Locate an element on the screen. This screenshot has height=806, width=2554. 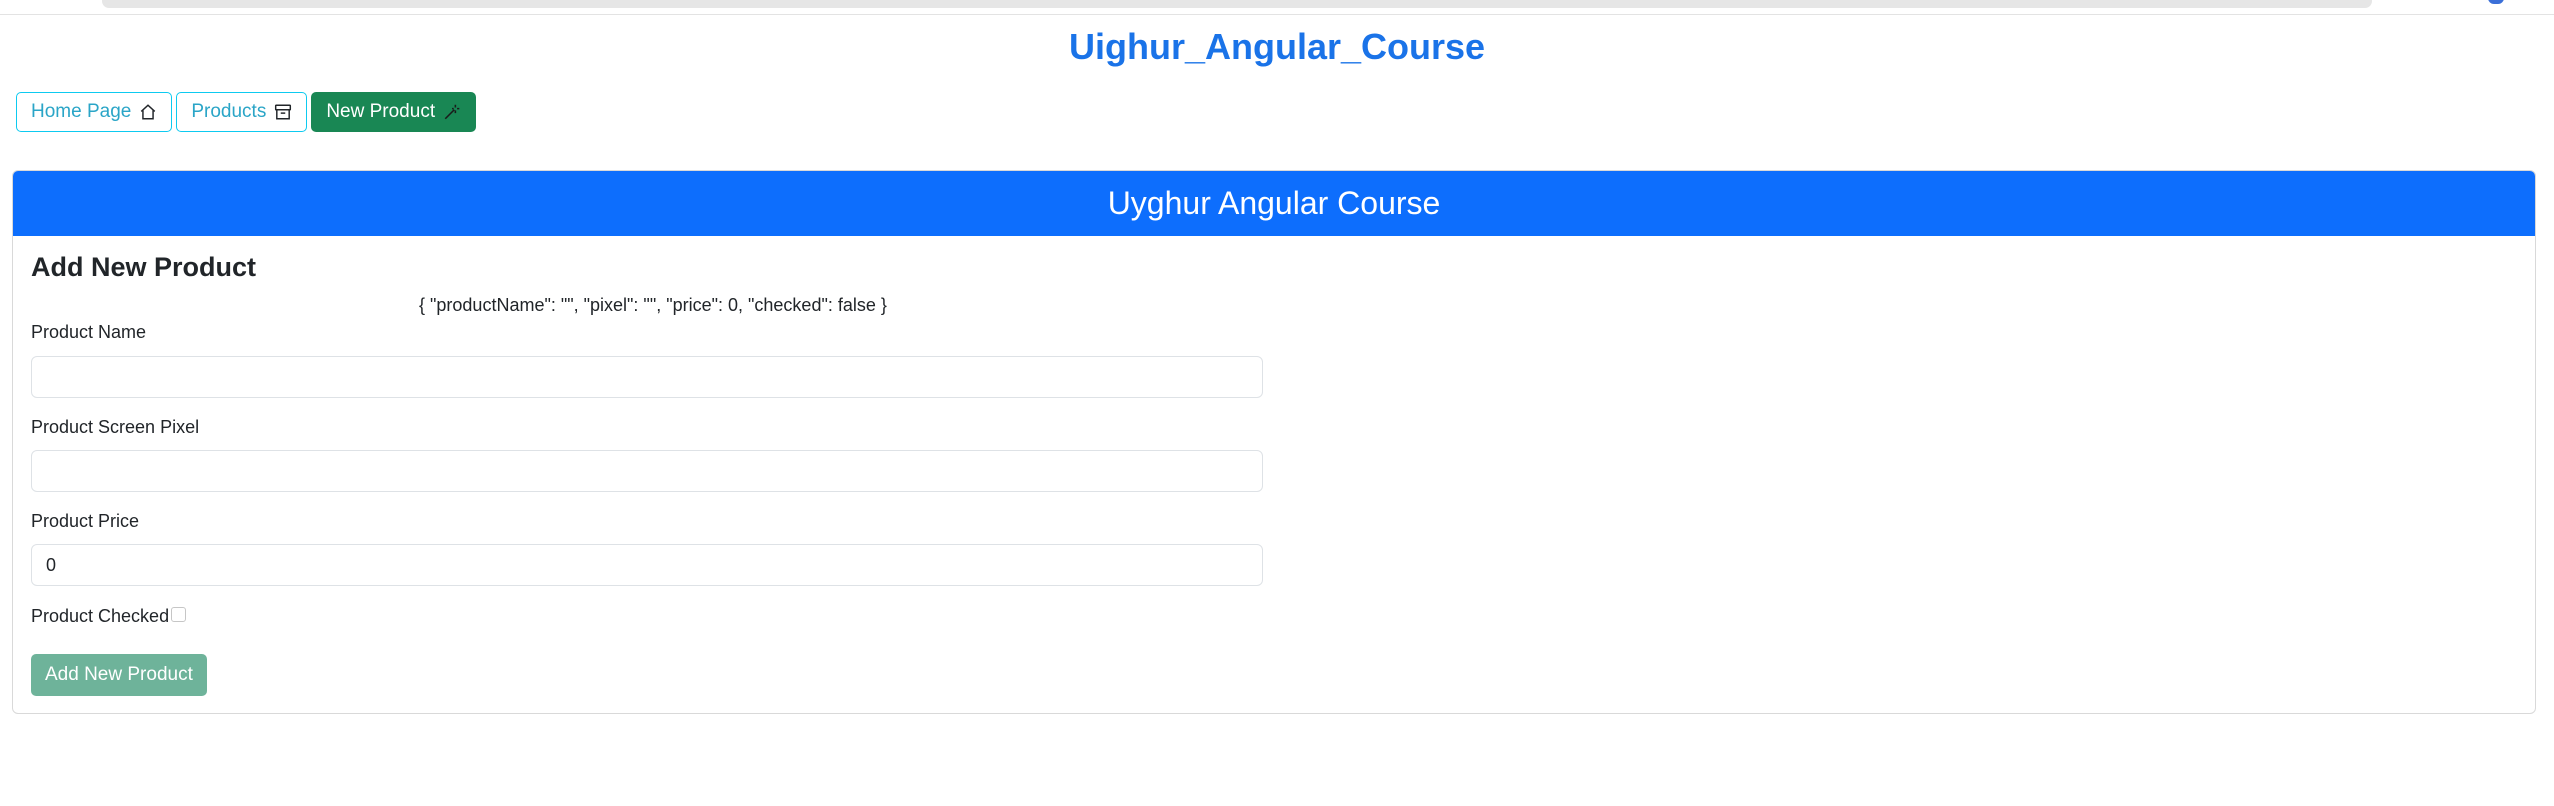
nav-products-button: Products is located at coordinates (242, 112).